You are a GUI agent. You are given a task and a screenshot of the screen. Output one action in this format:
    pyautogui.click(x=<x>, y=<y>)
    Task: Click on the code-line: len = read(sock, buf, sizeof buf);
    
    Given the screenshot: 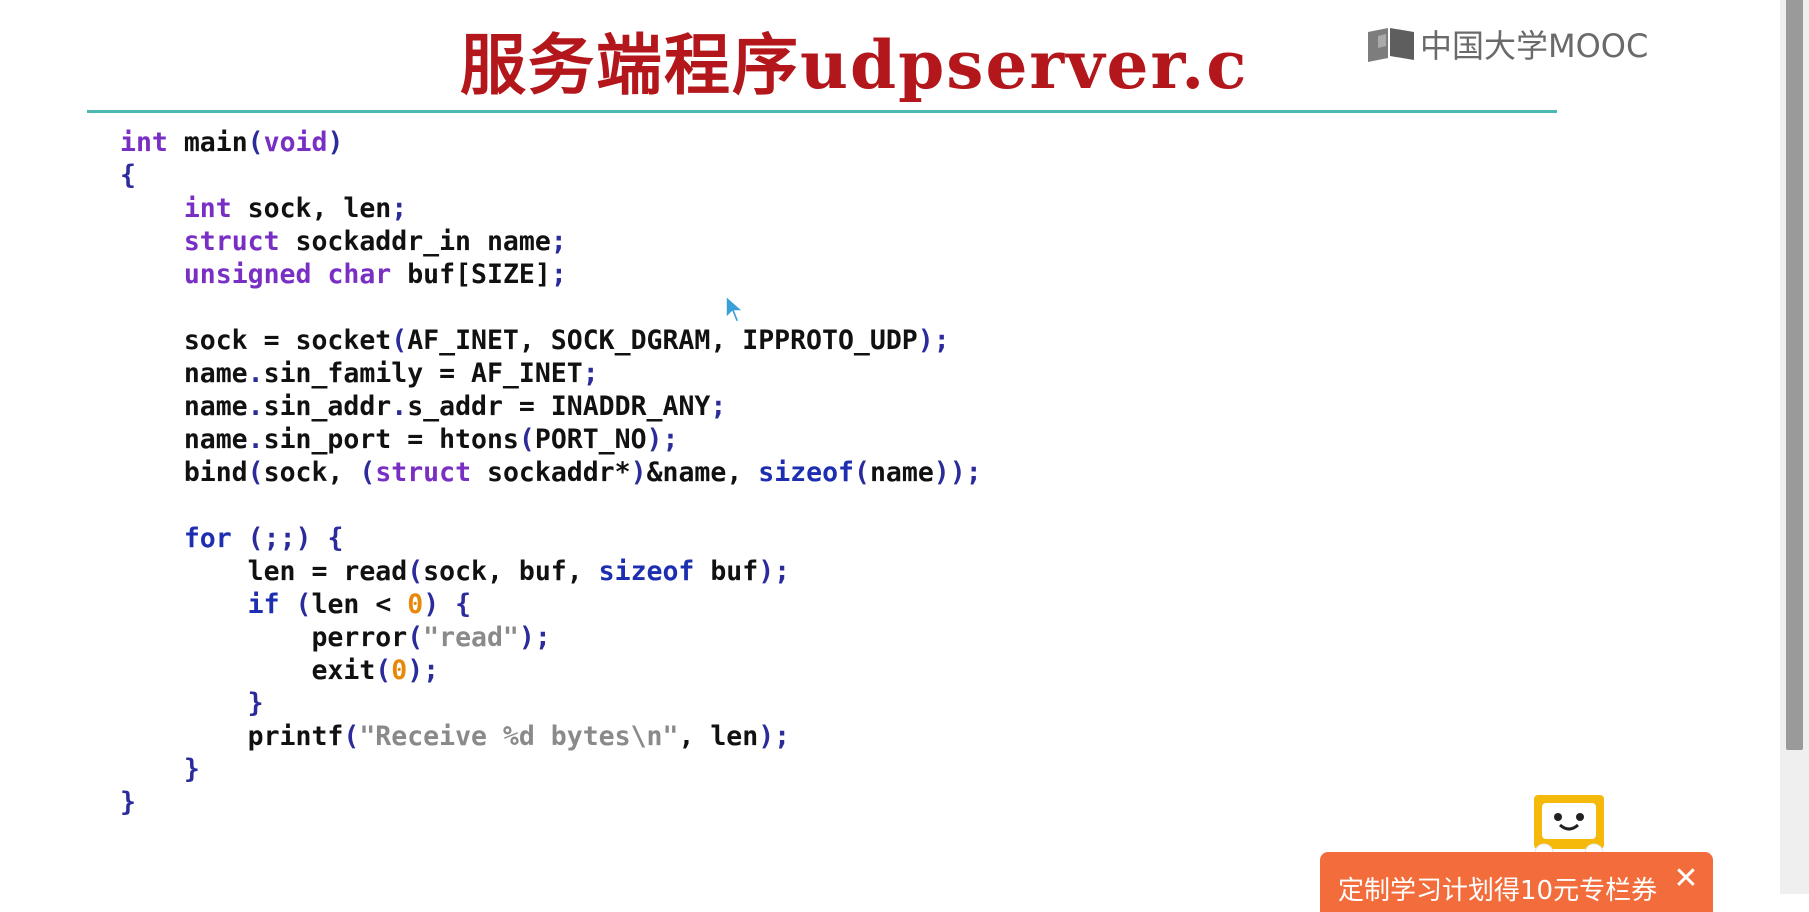 What is the action you would take?
    pyautogui.click(x=551, y=571)
    